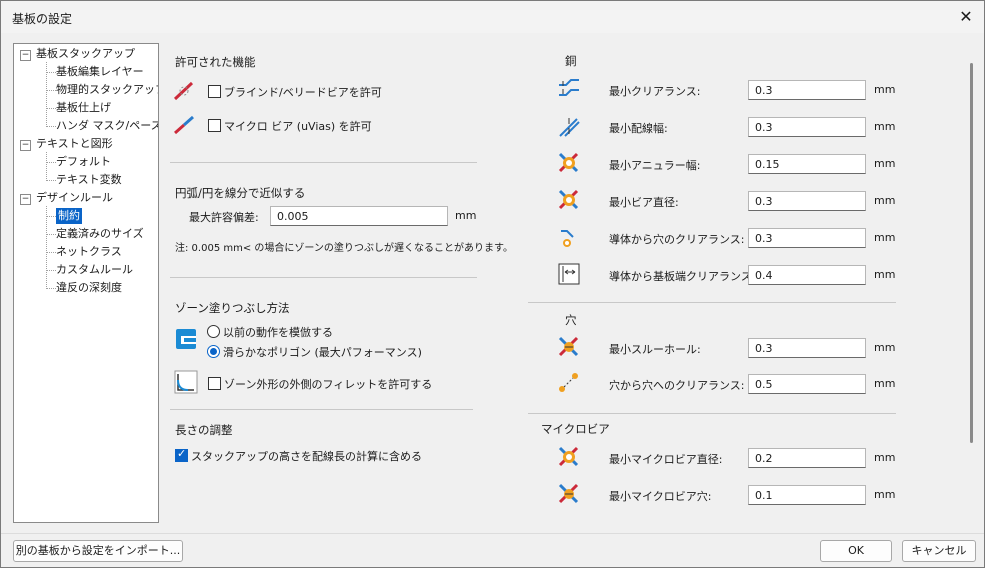 The width and height of the screenshot is (985, 568). I want to click on microvias-label: マイクロ ビア (uVias) を許可, so click(298, 126).